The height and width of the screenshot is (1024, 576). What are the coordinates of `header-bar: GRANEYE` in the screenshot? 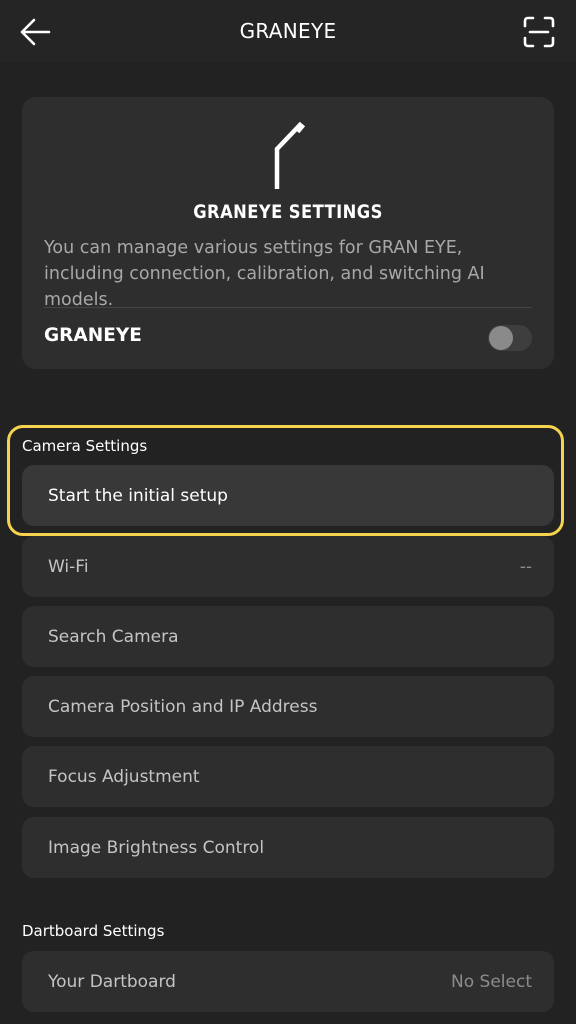 It's located at (288, 31).